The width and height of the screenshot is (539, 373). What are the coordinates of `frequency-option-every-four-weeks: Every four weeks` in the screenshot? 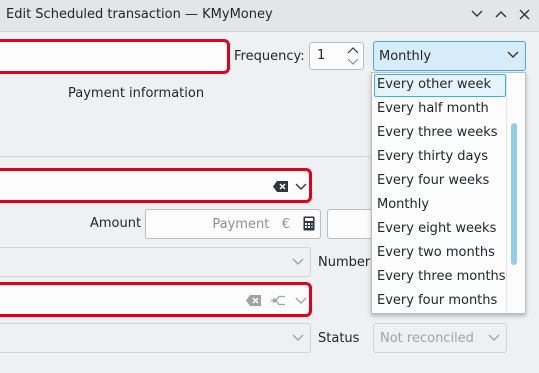 It's located at (440, 181).